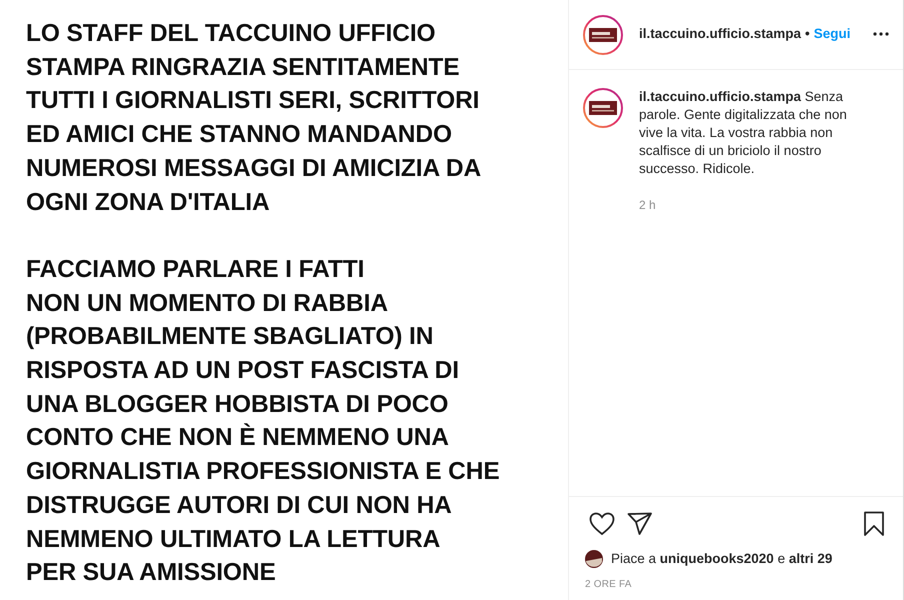  Describe the element at coordinates (239, 505) in the screenshot. I see `post-text-line: DISTRUGGE AUTORI DI CUI NON HA` at that location.